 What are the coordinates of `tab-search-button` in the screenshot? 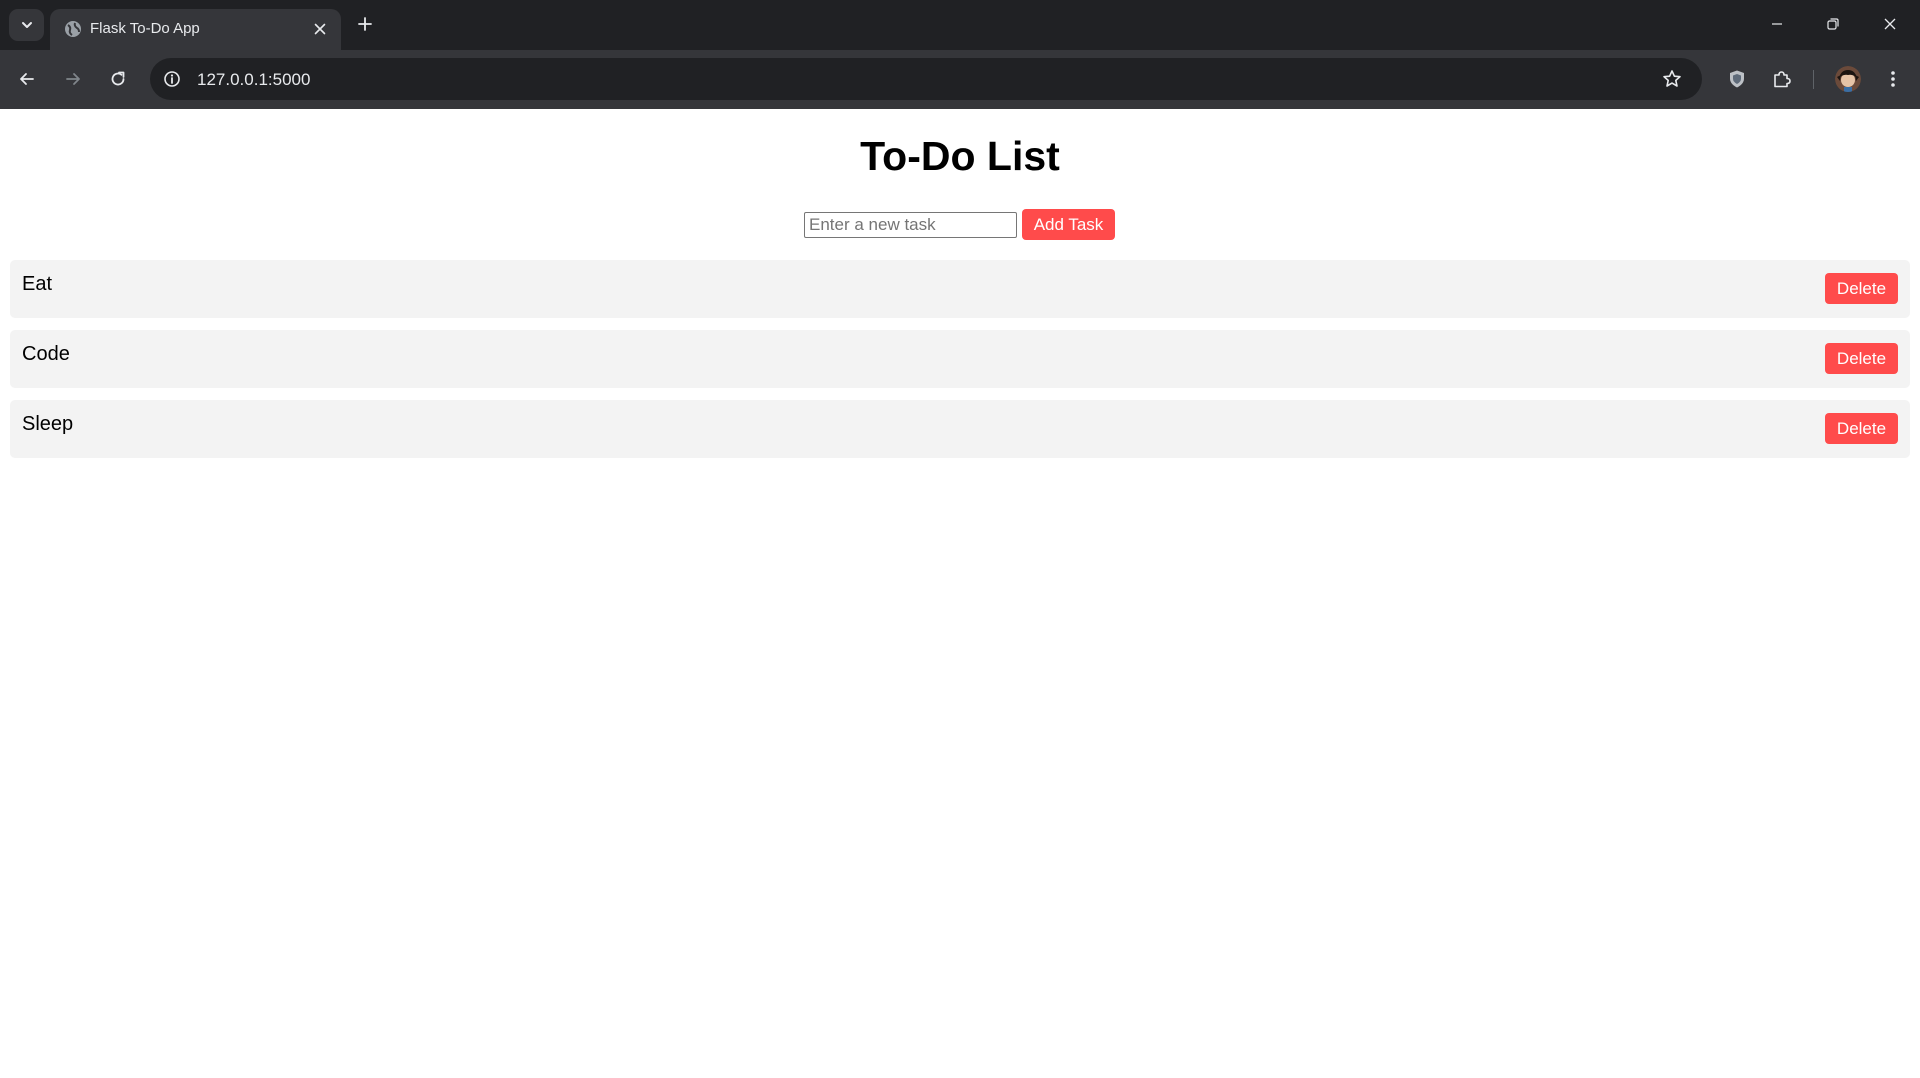 It's located at (26, 25).